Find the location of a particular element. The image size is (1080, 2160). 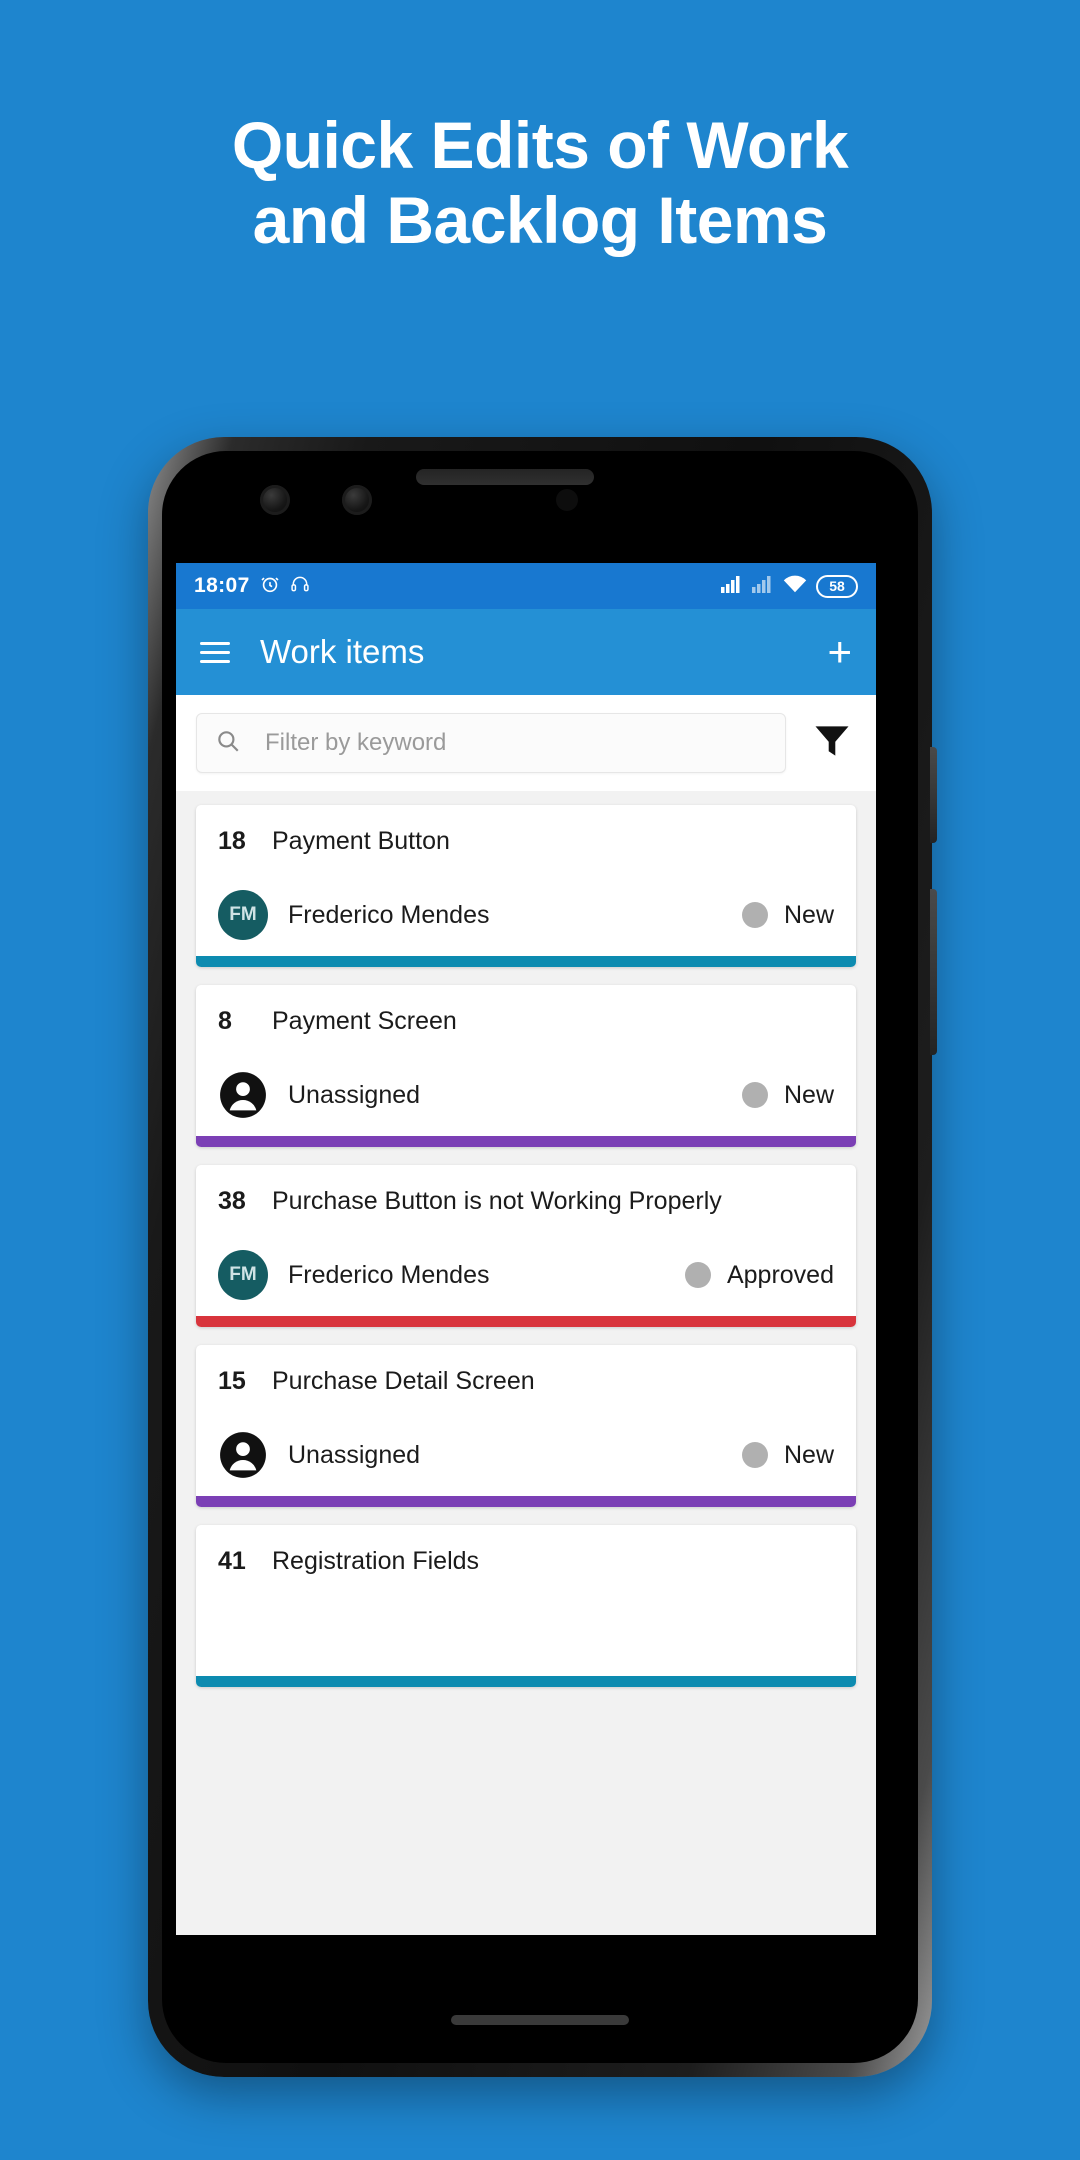

front-camera-icon is located at coordinates (275, 500).